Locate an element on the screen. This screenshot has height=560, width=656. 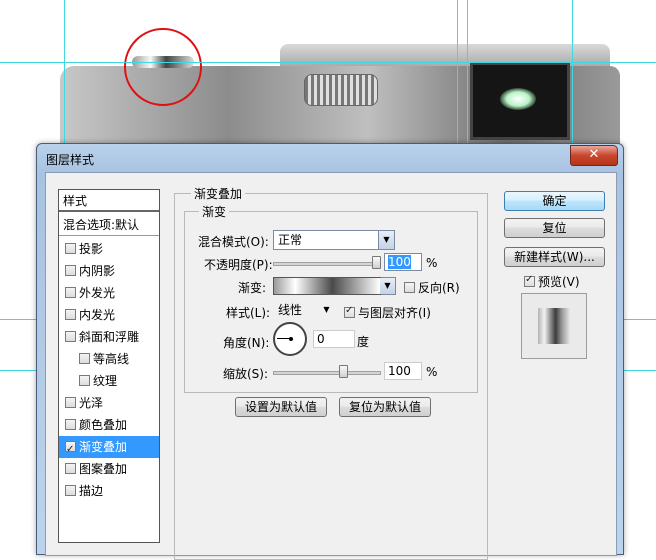
style-item: 颜色叠加 is located at coordinates (109, 425).